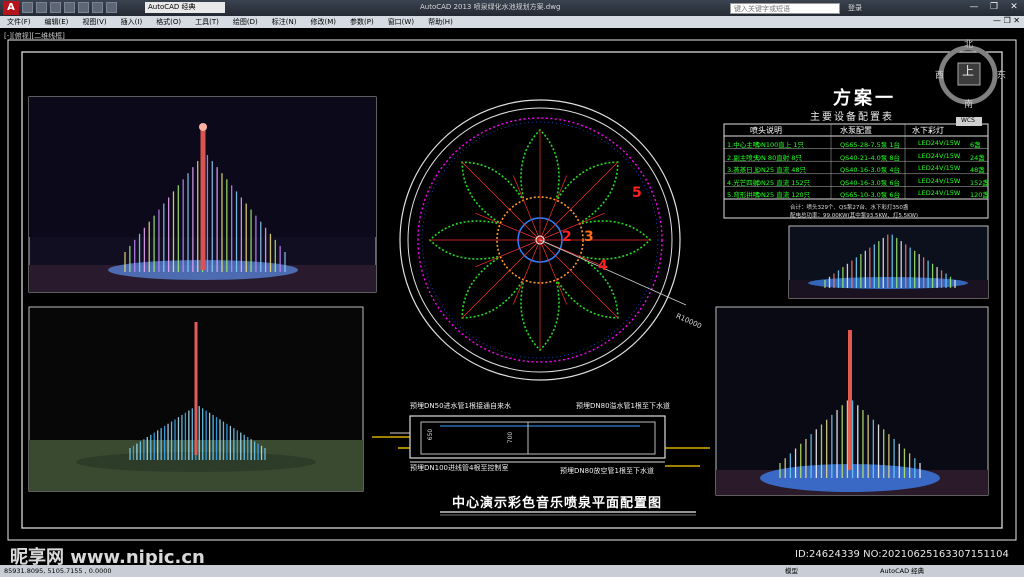 Image resolution: width=1024 pixels, height=577 pixels. I want to click on note-inlet: 预埋DN50进水管1根接通自来水, so click(460, 406).